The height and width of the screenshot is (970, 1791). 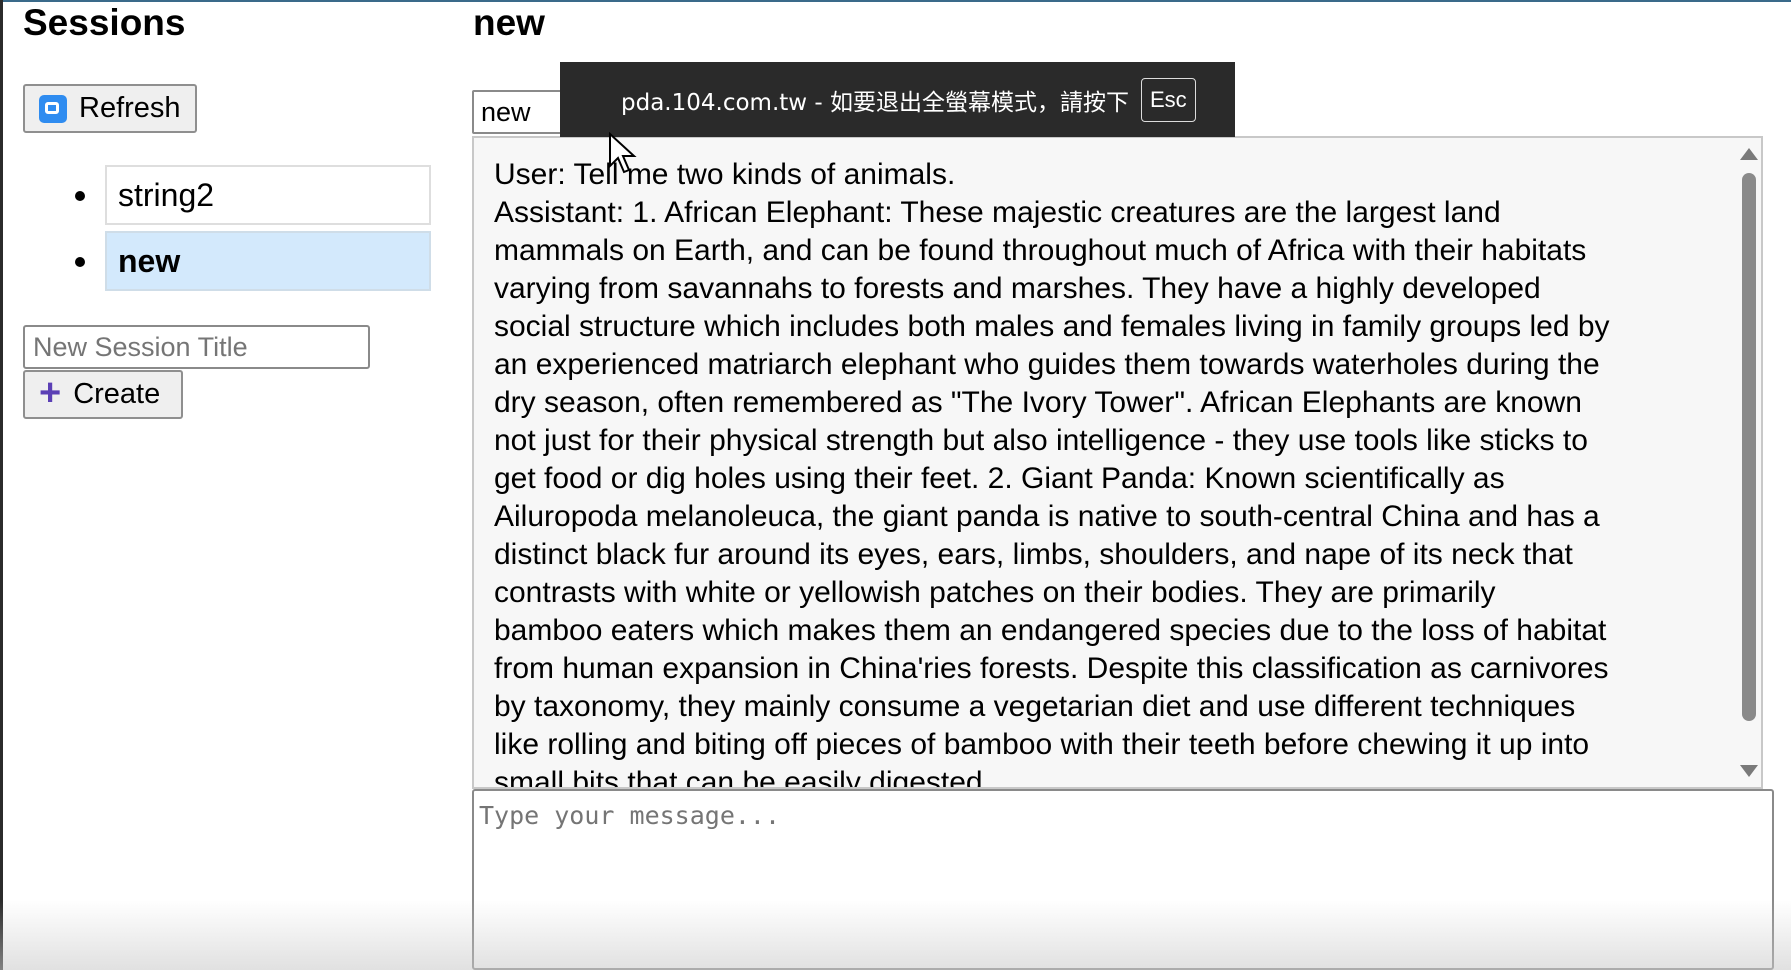 What do you see at coordinates (1749, 447) in the screenshot?
I see `scroll-thumb` at bounding box center [1749, 447].